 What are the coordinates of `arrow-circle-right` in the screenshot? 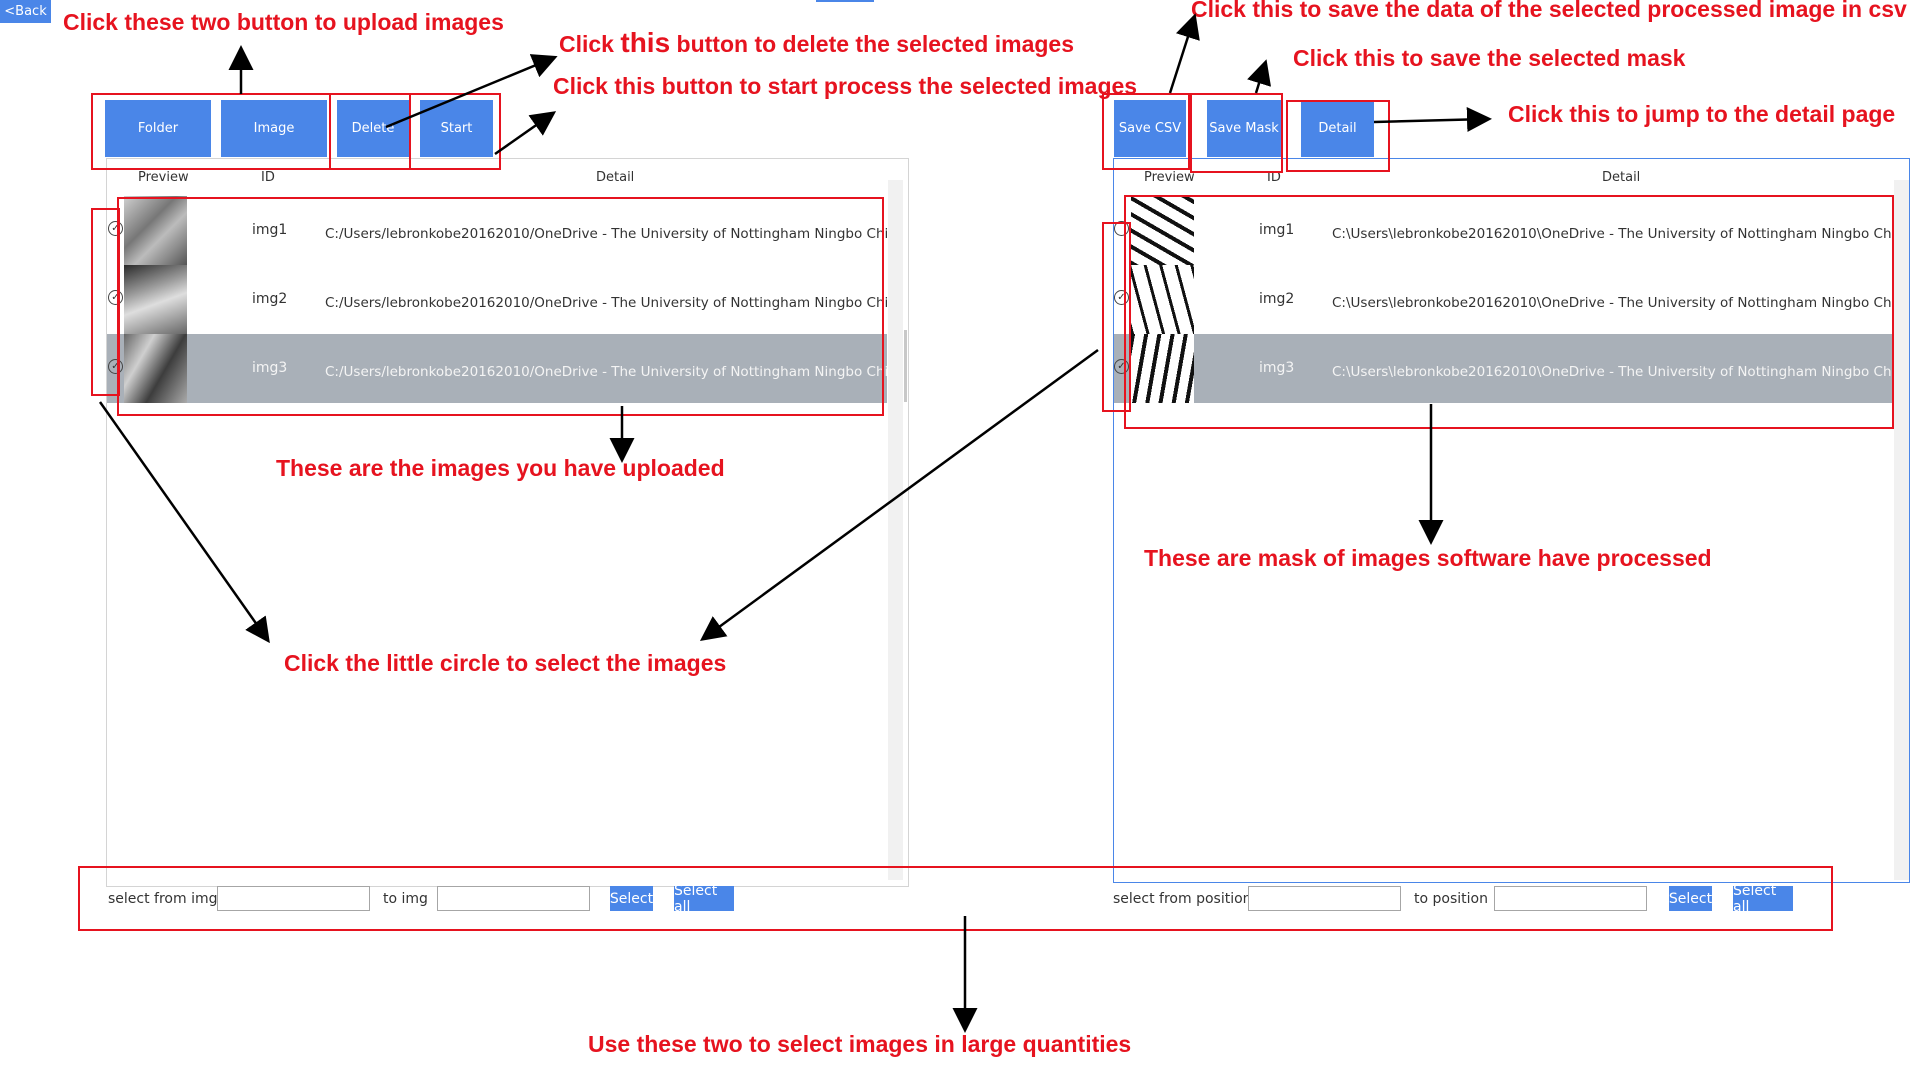 It's located at (899, 494).